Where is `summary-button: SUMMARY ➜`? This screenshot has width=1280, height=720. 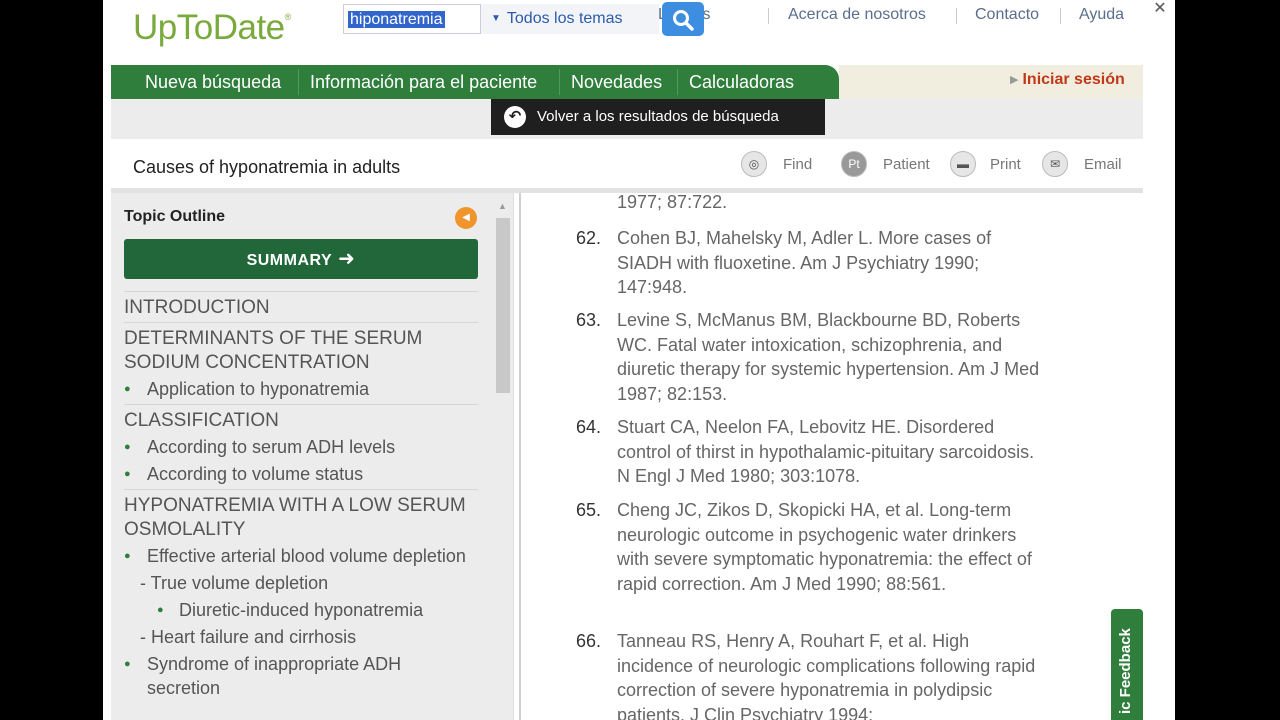 summary-button: SUMMARY ➜ is located at coordinates (301, 259).